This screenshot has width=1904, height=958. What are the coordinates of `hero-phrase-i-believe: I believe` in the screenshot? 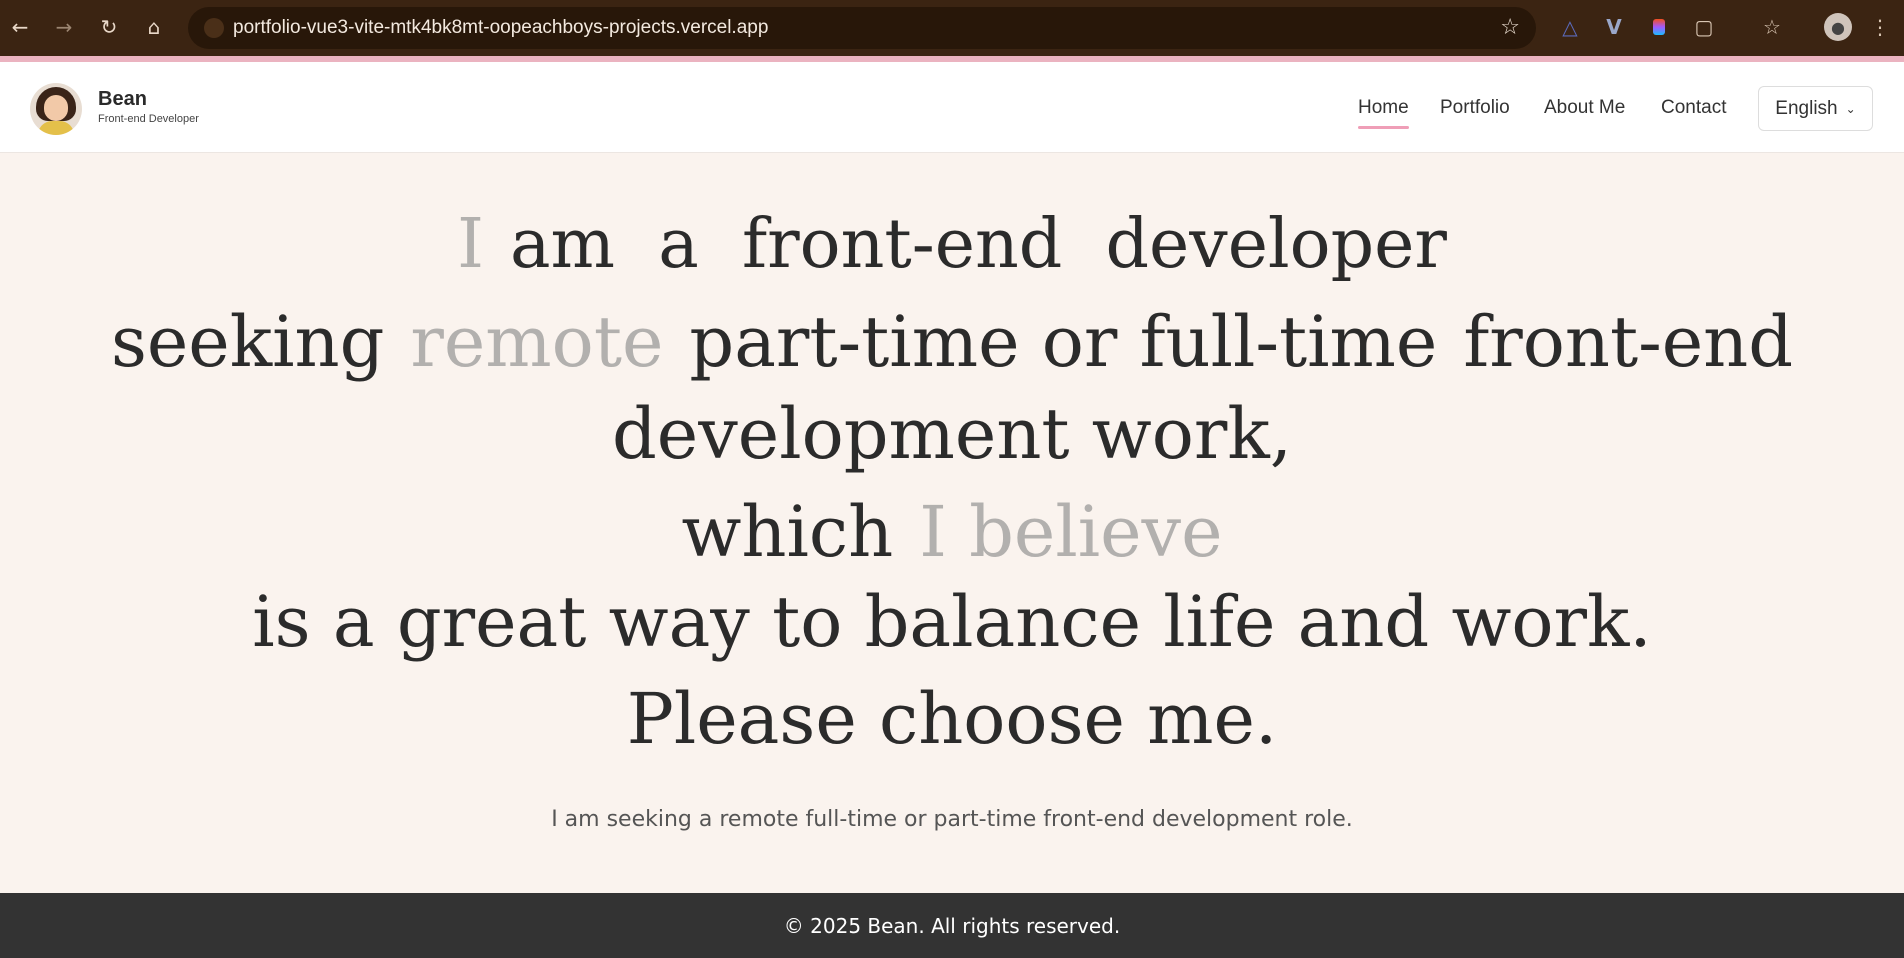 It's located at (1071, 532).